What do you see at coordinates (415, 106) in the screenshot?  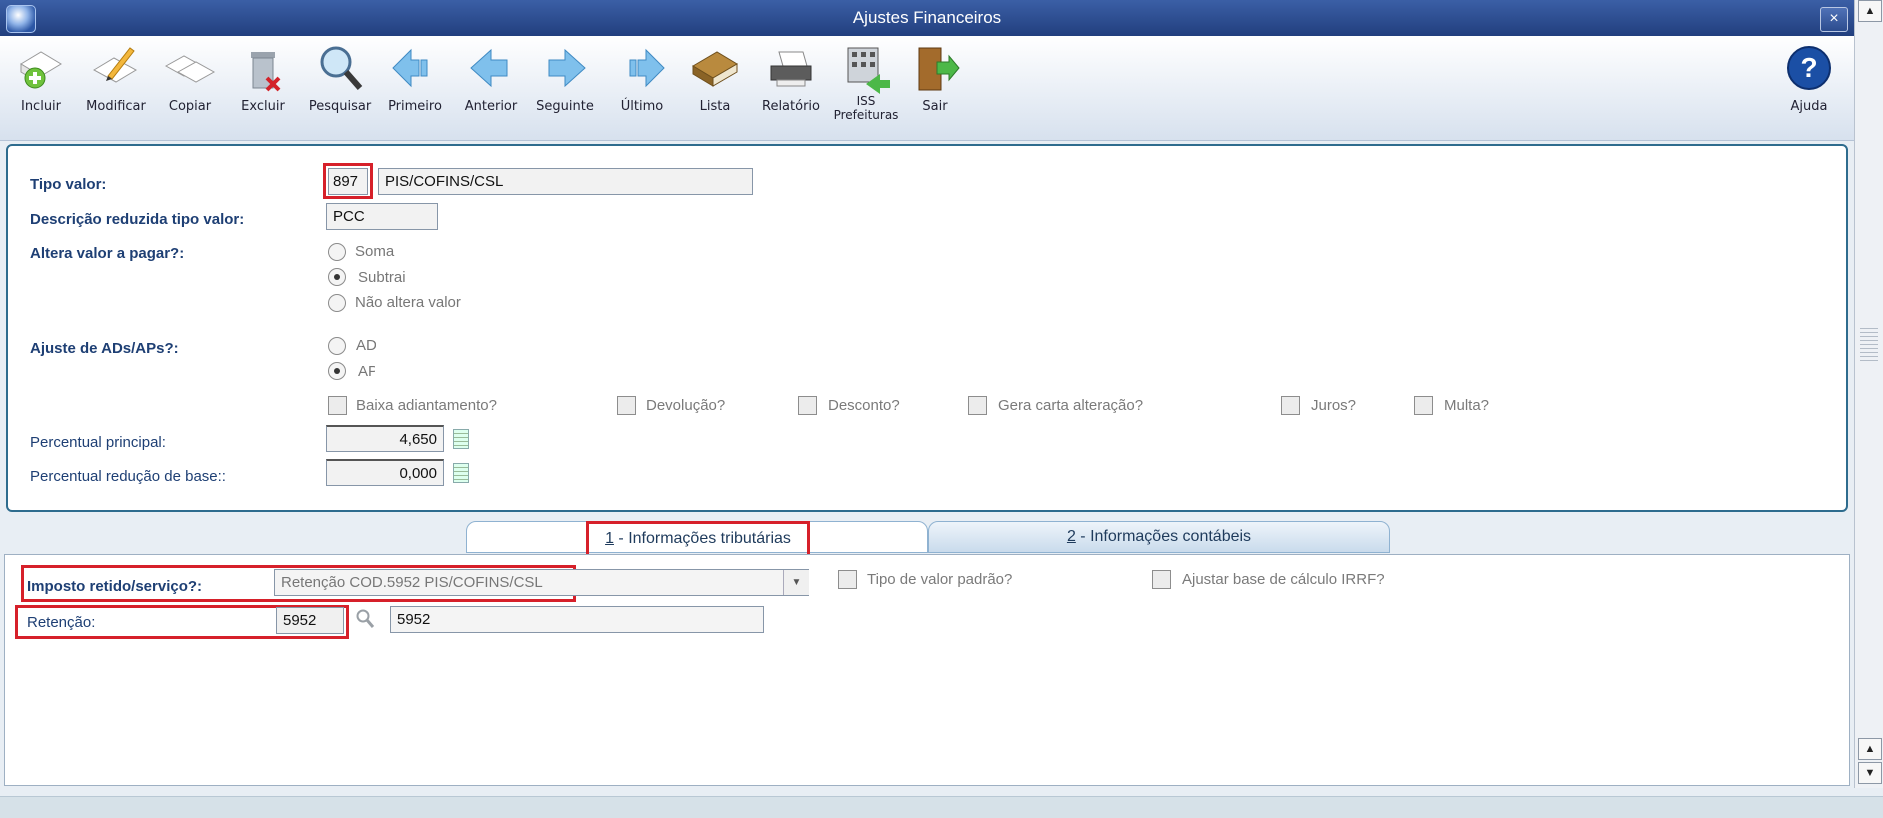 I see `primeiro-label: Primeiro` at bounding box center [415, 106].